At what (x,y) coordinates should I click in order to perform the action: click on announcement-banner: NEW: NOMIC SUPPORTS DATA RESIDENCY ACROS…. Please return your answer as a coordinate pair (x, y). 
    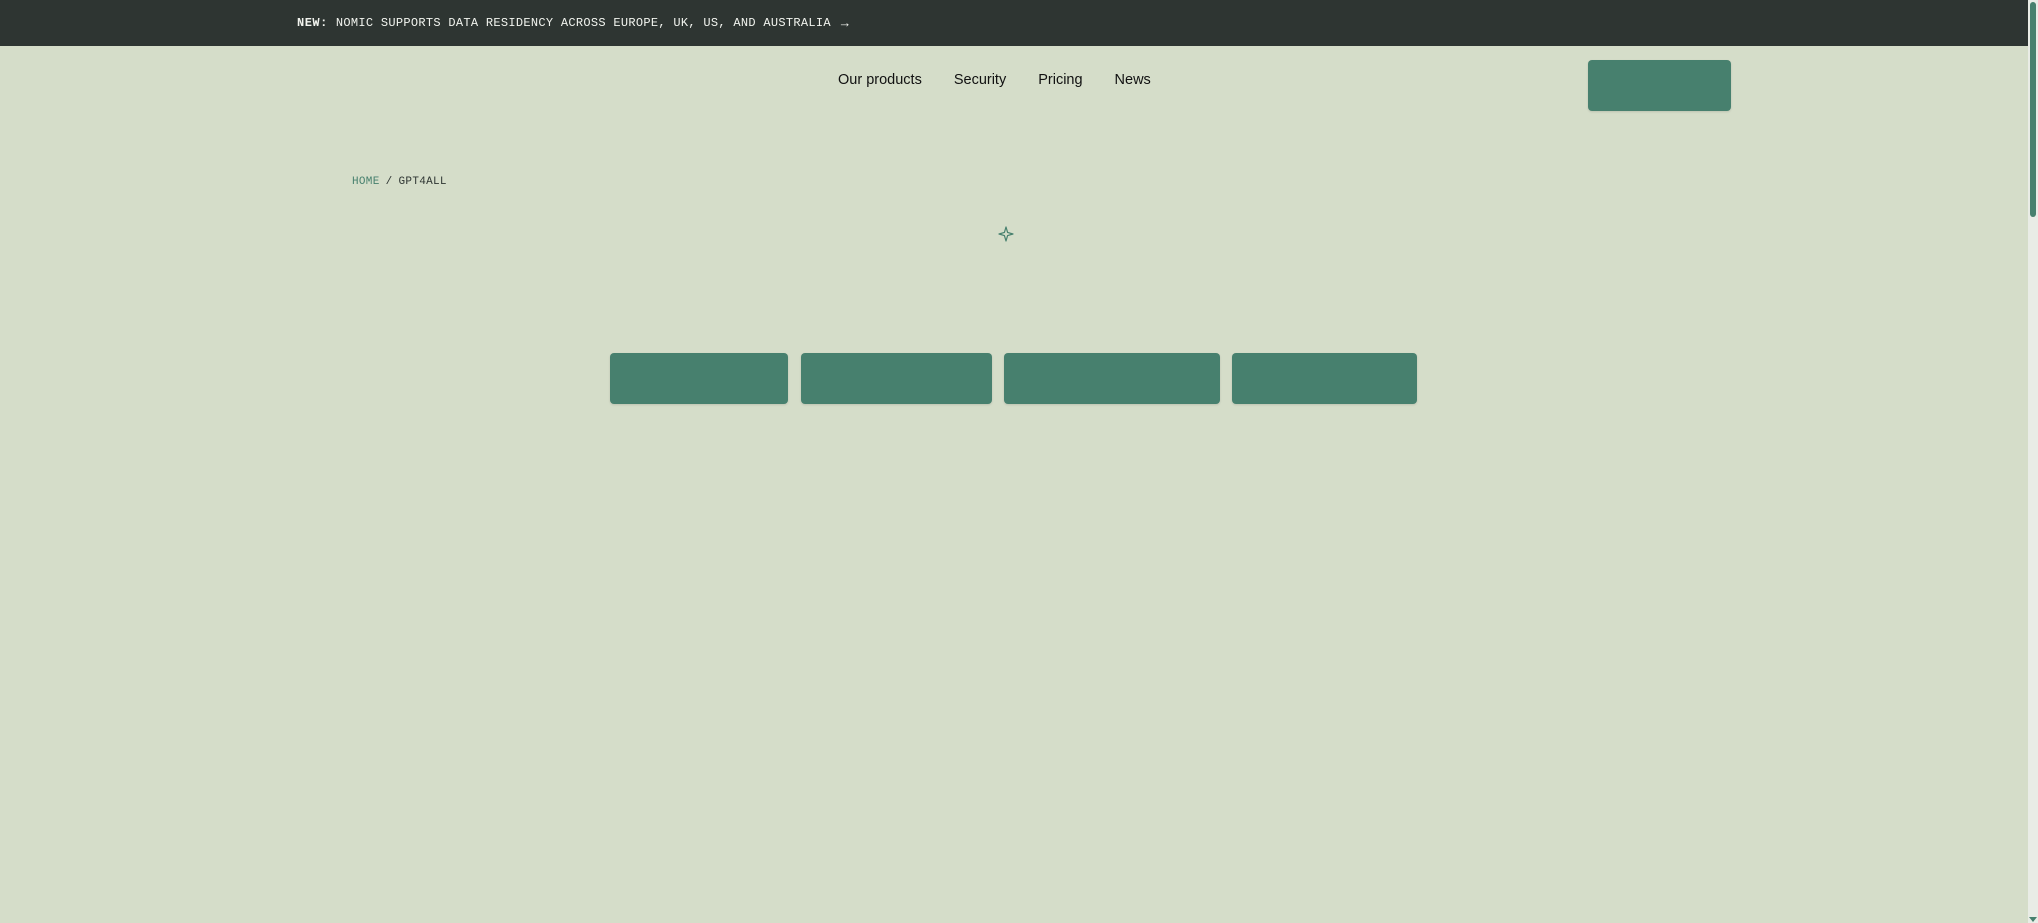
    Looking at the image, I should click on (1014, 23).